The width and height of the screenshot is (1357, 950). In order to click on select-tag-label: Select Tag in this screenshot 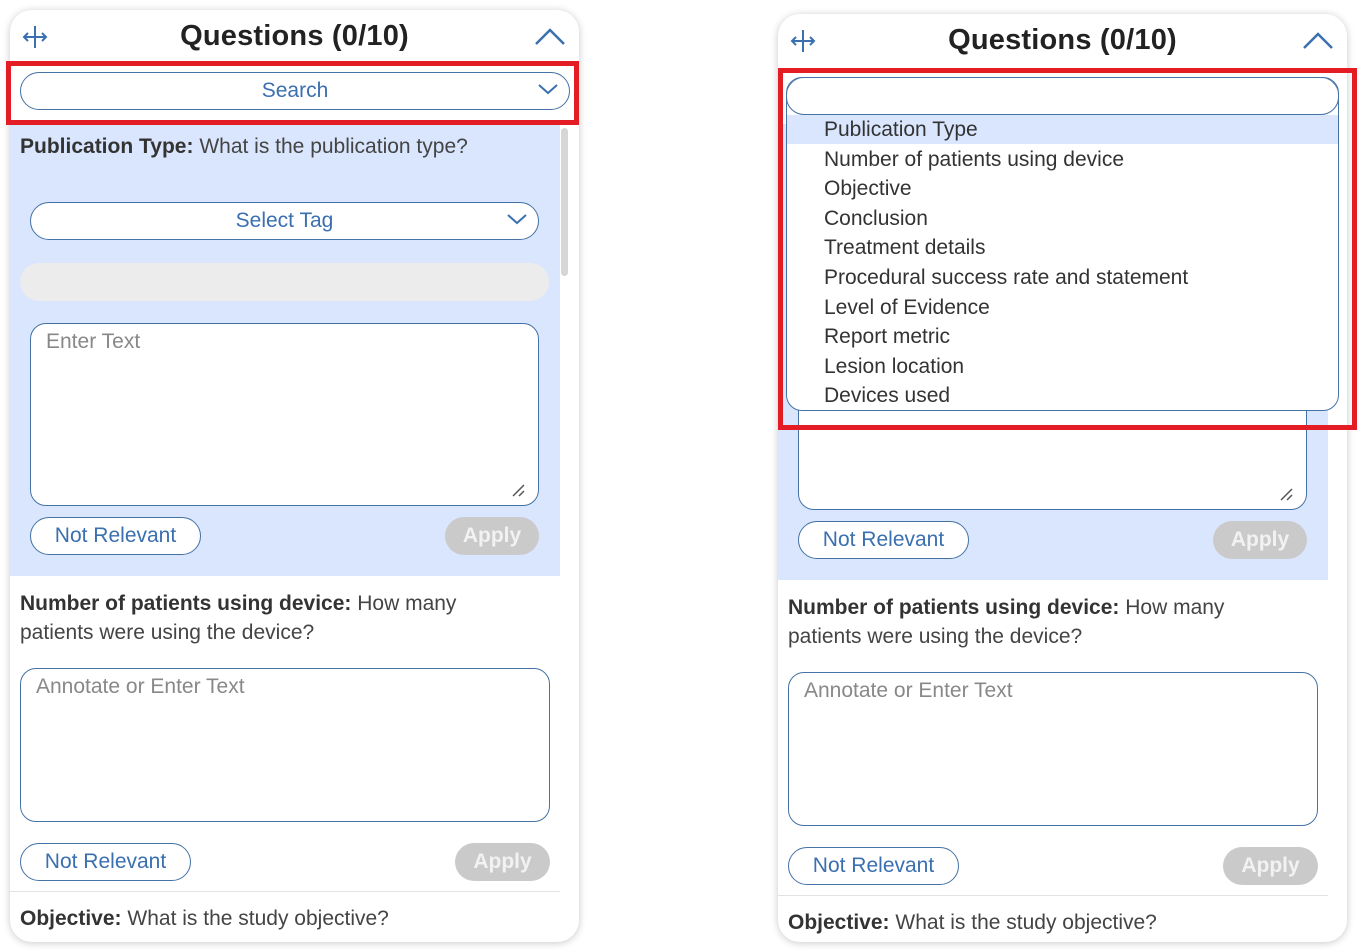, I will do `click(284, 220)`.